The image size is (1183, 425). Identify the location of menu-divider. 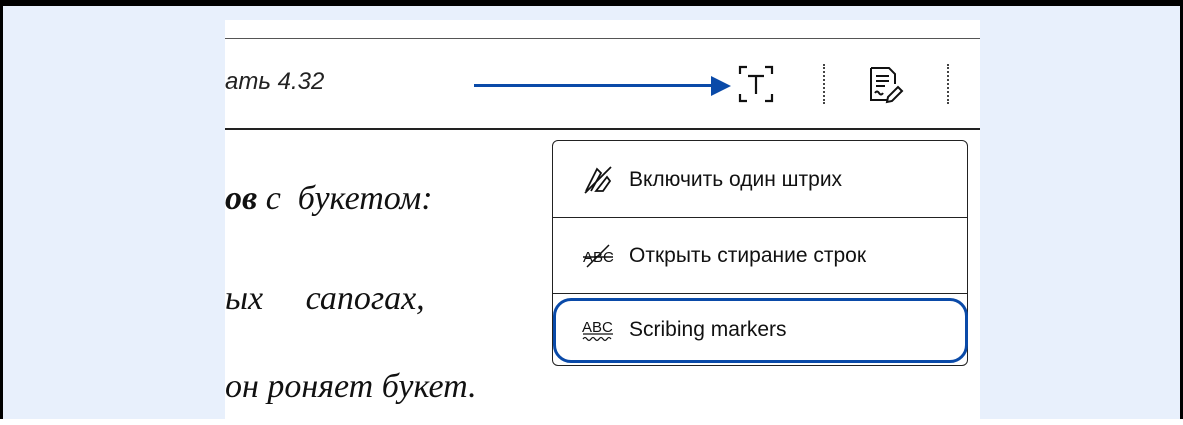
(760, 217).